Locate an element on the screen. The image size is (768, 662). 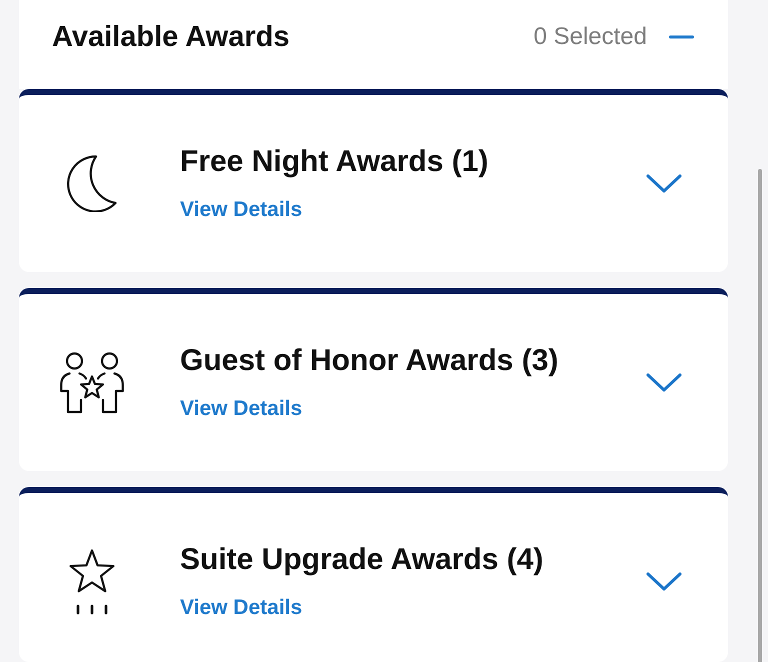
award-title: Free Night Awards (1) is located at coordinates (334, 162).